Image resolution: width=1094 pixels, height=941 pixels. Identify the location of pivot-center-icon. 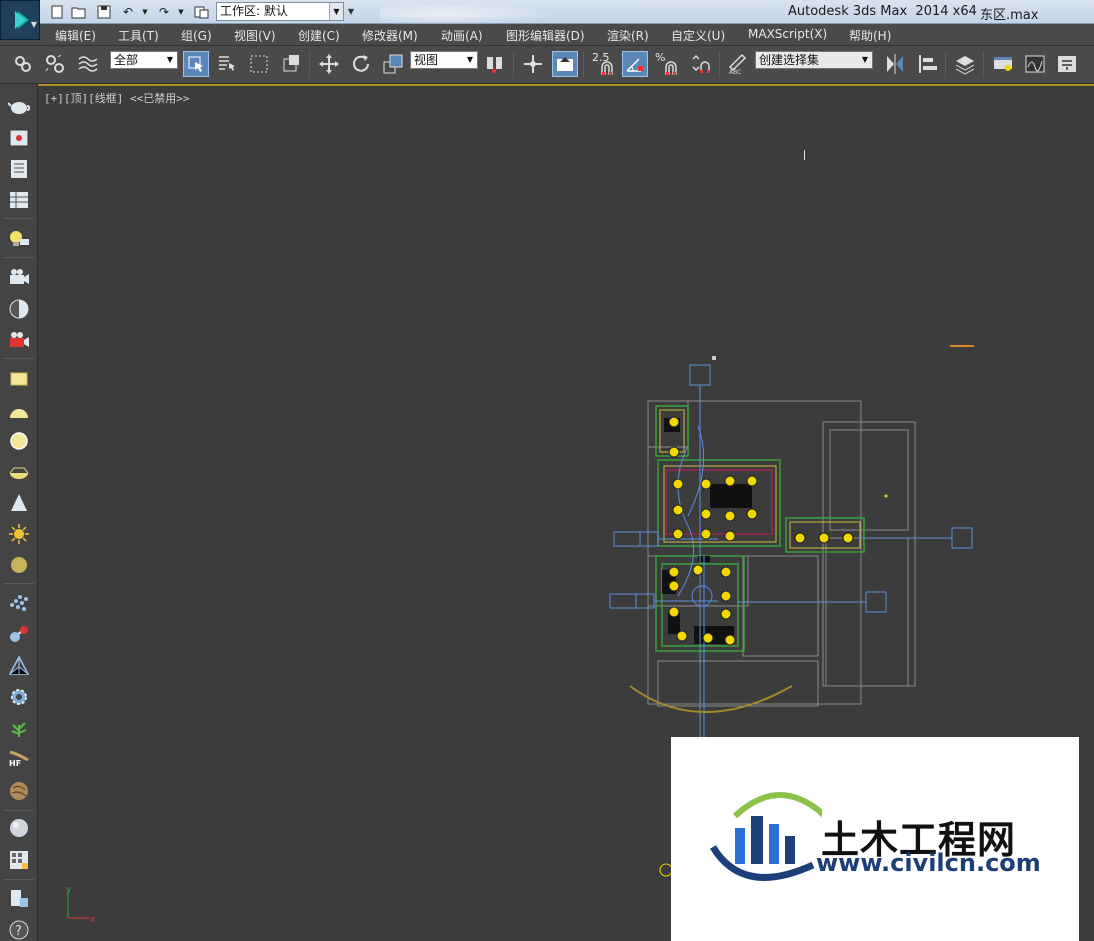
(495, 64).